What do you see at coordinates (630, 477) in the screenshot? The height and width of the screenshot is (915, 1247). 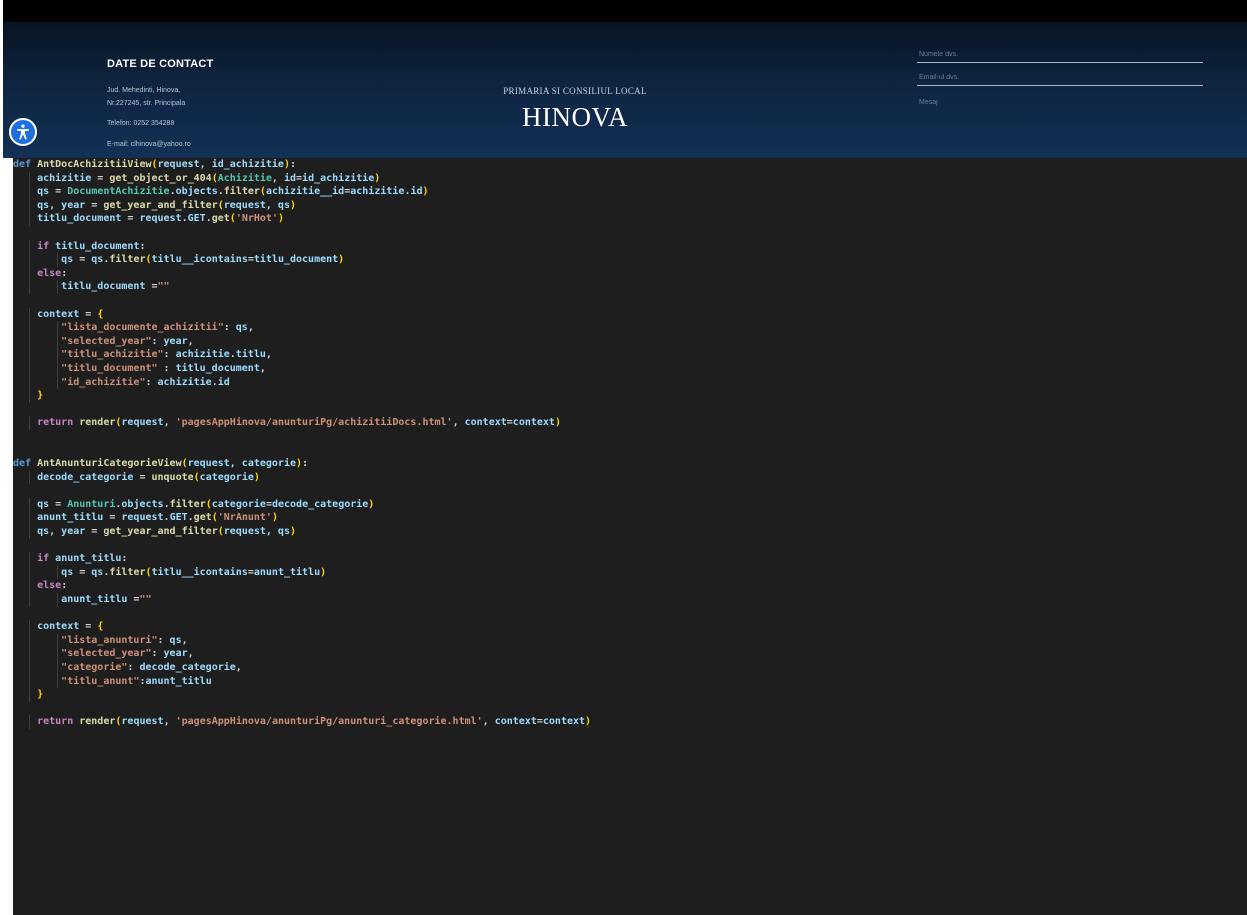 I see `code-line: decode_categorie = unquote(categorie)` at bounding box center [630, 477].